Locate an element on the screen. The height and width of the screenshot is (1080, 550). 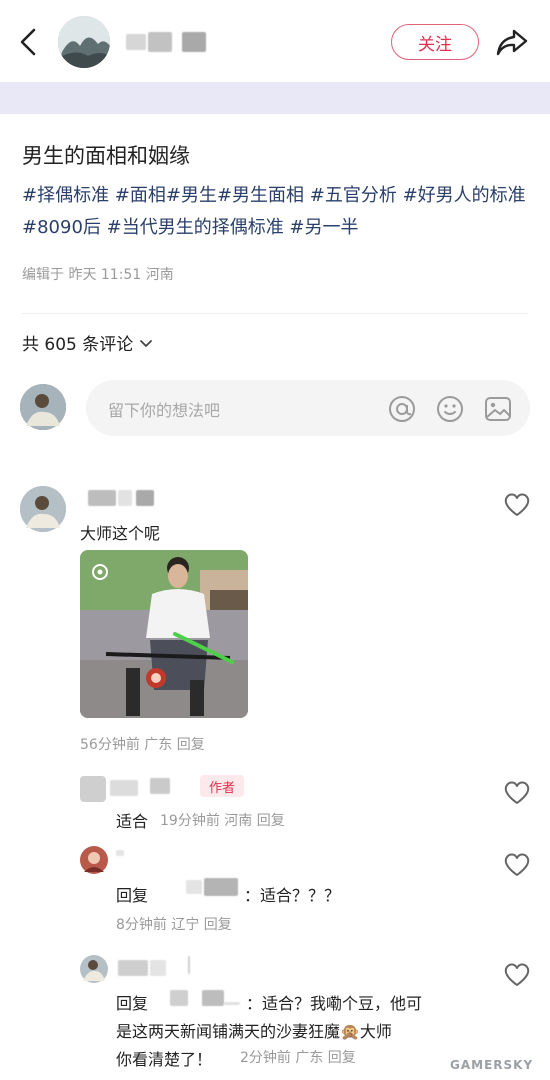
comment-count-sort: 共 605 条评论 is located at coordinates (87, 342).